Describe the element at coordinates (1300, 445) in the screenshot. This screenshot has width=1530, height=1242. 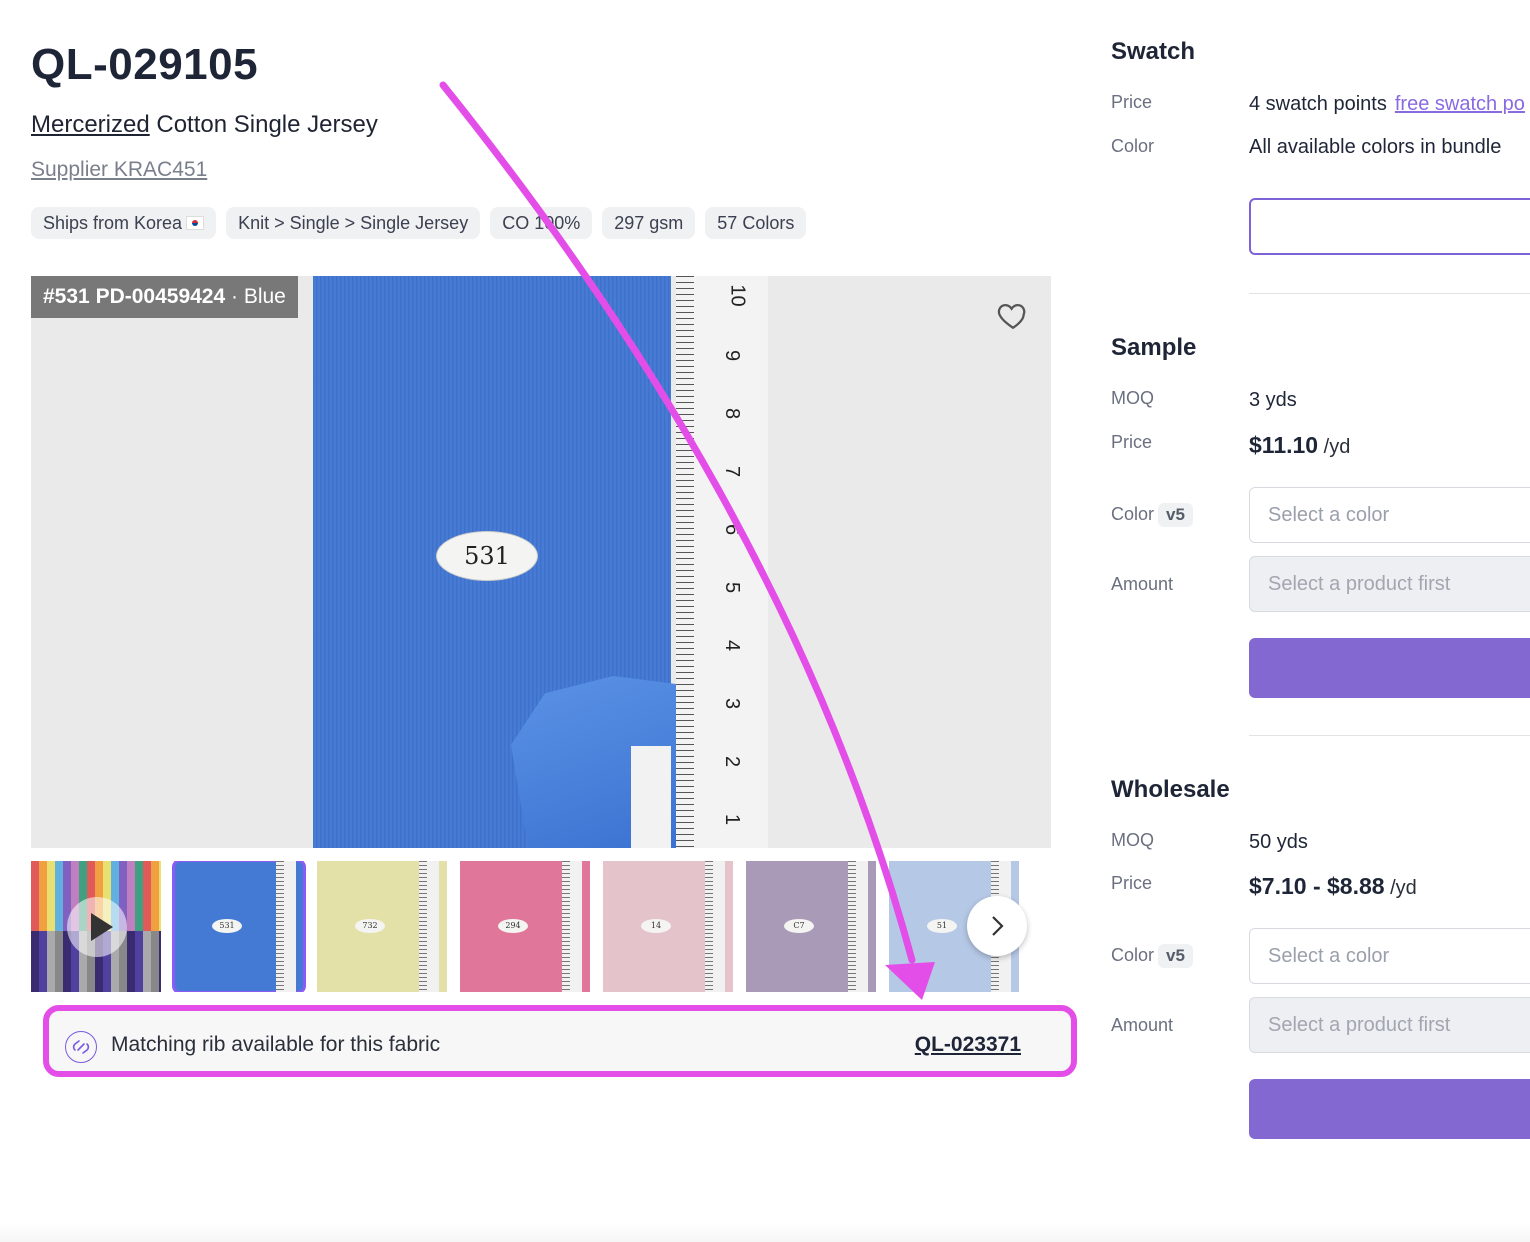
I see `sample-price-value: $11.10 /yd` at that location.